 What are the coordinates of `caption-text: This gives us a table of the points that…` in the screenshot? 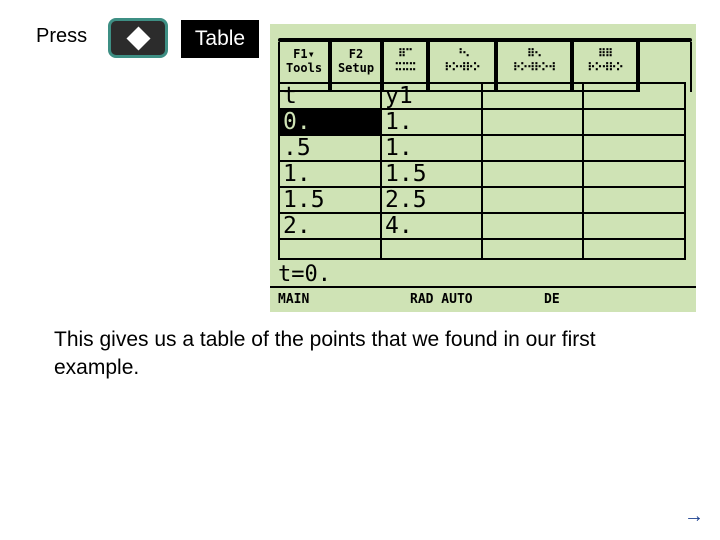 It's located at (325, 353).